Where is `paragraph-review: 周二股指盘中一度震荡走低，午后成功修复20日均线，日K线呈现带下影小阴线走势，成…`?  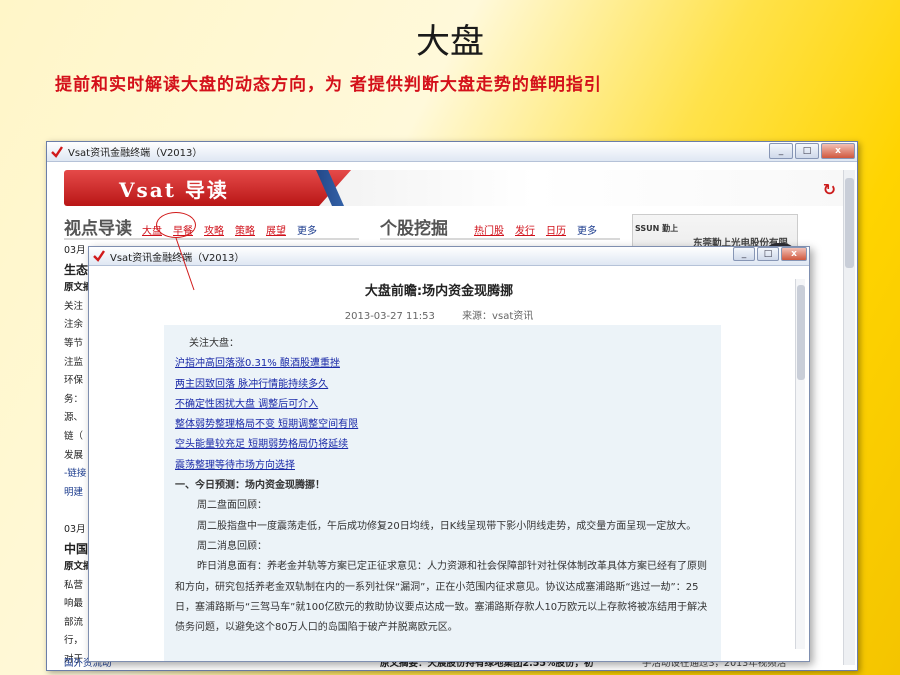
paragraph-review: 周二股指盘中一度震荡走低，午后成功修复20日均线，日K线呈现带下影小阴线走势，成… is located at coordinates (447, 526).